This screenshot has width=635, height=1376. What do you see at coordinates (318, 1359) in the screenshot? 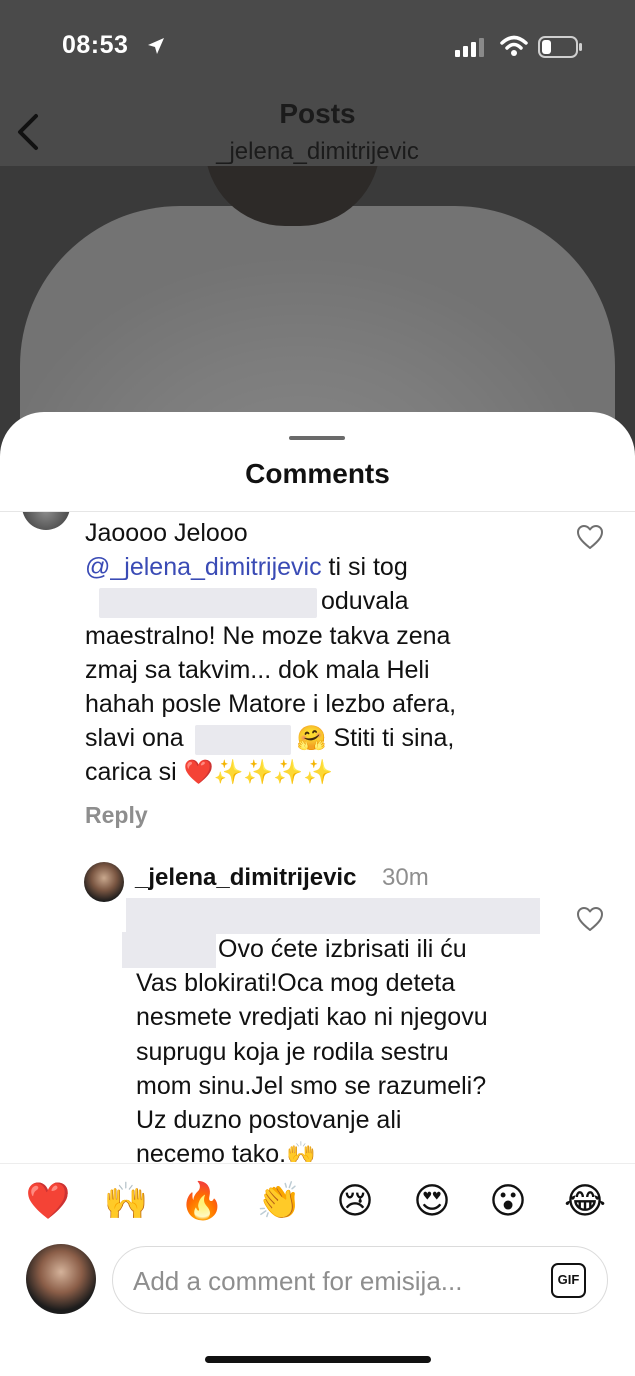
I see `home-indicator` at bounding box center [318, 1359].